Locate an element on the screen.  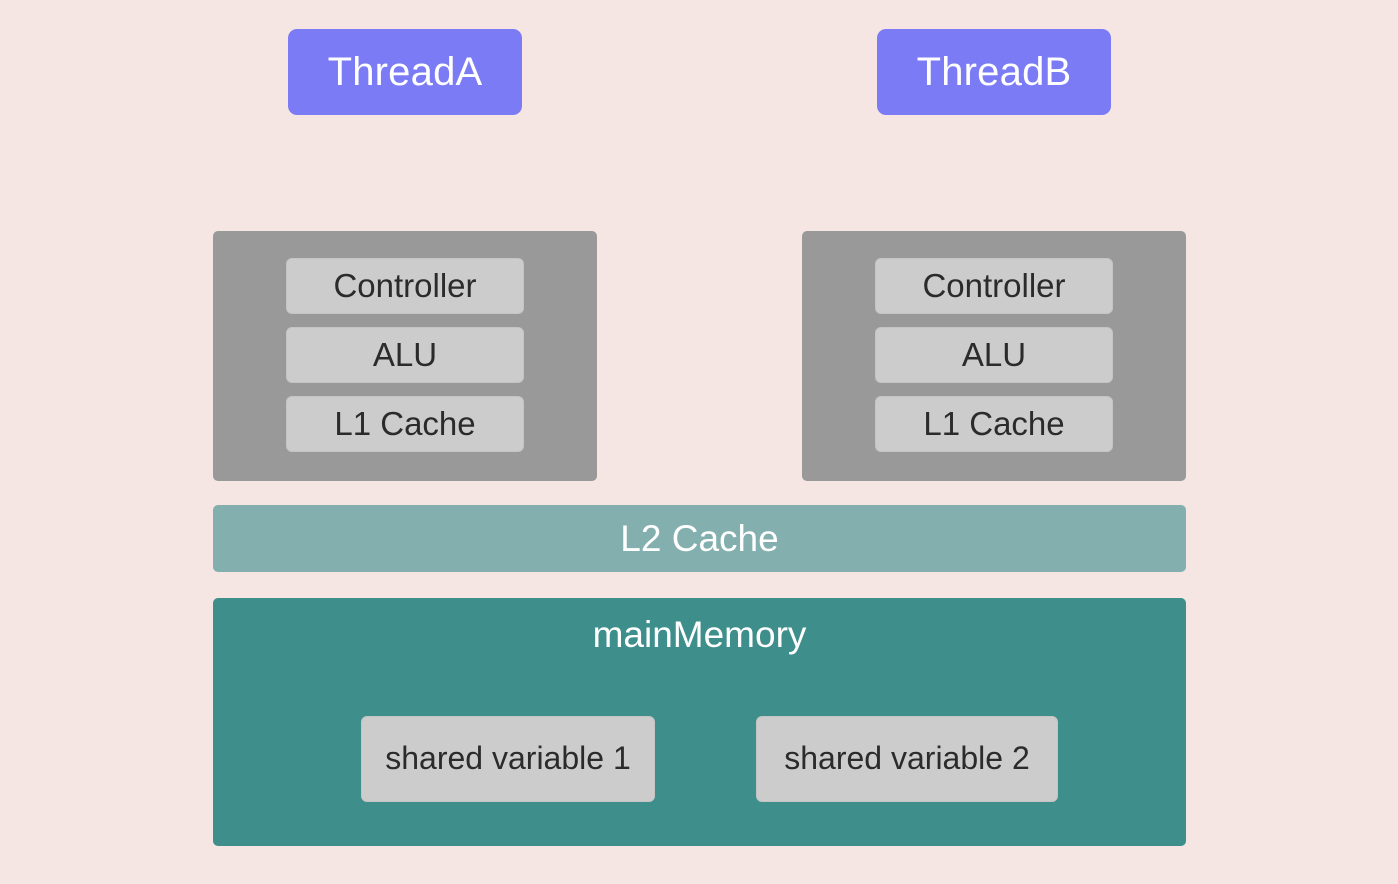
thread-a-label: ThreadA is located at coordinates (405, 71).